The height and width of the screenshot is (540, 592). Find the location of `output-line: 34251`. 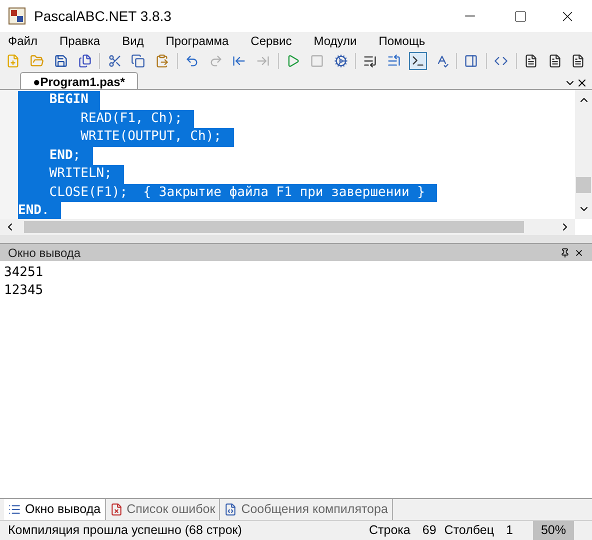

output-line: 34251 is located at coordinates (24, 273).